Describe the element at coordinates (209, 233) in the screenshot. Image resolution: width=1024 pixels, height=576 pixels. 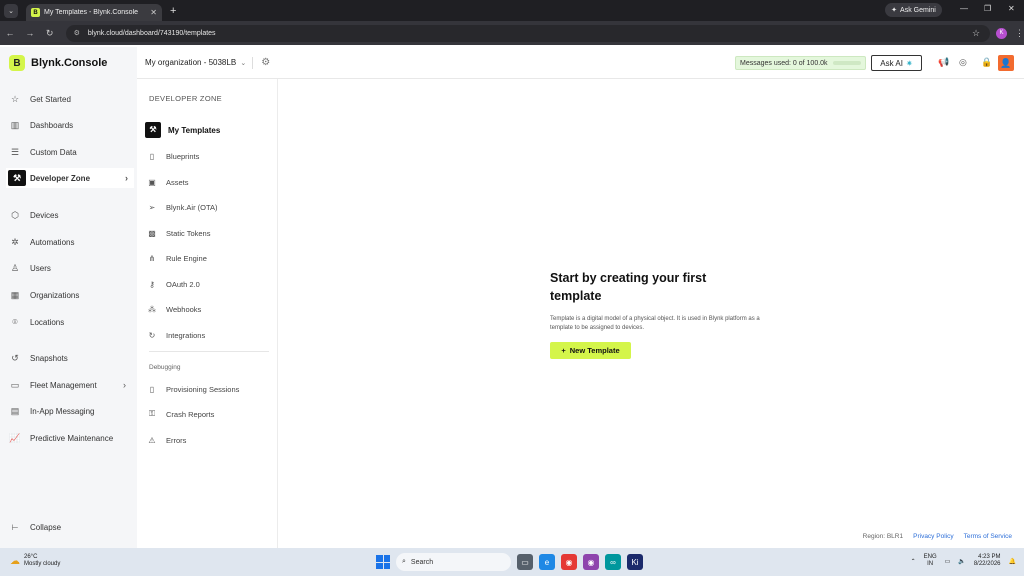
I see `dz-item-static-tokens: ▩ Static Tokens` at that location.